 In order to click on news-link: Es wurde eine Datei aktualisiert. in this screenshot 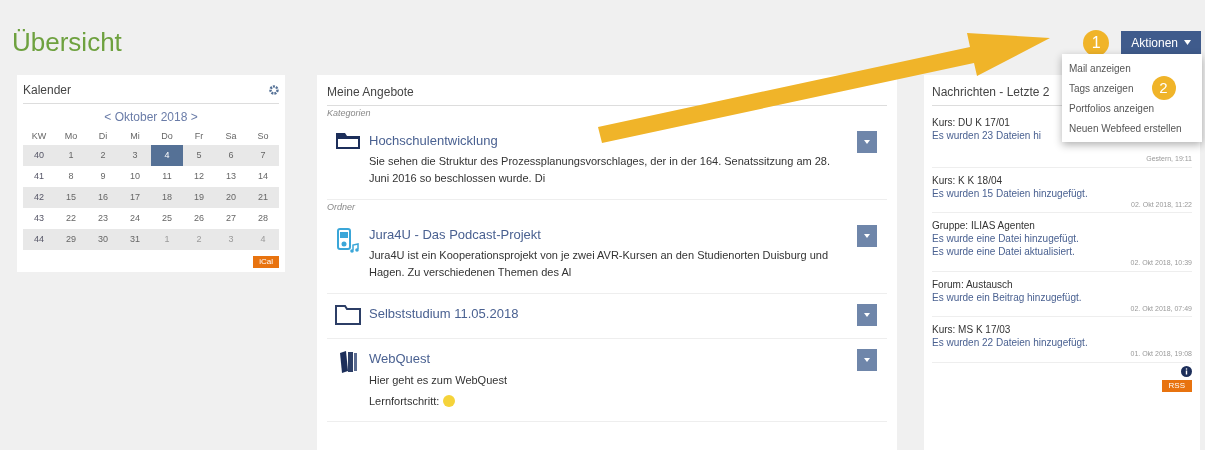, I will do `click(1003, 251)`.